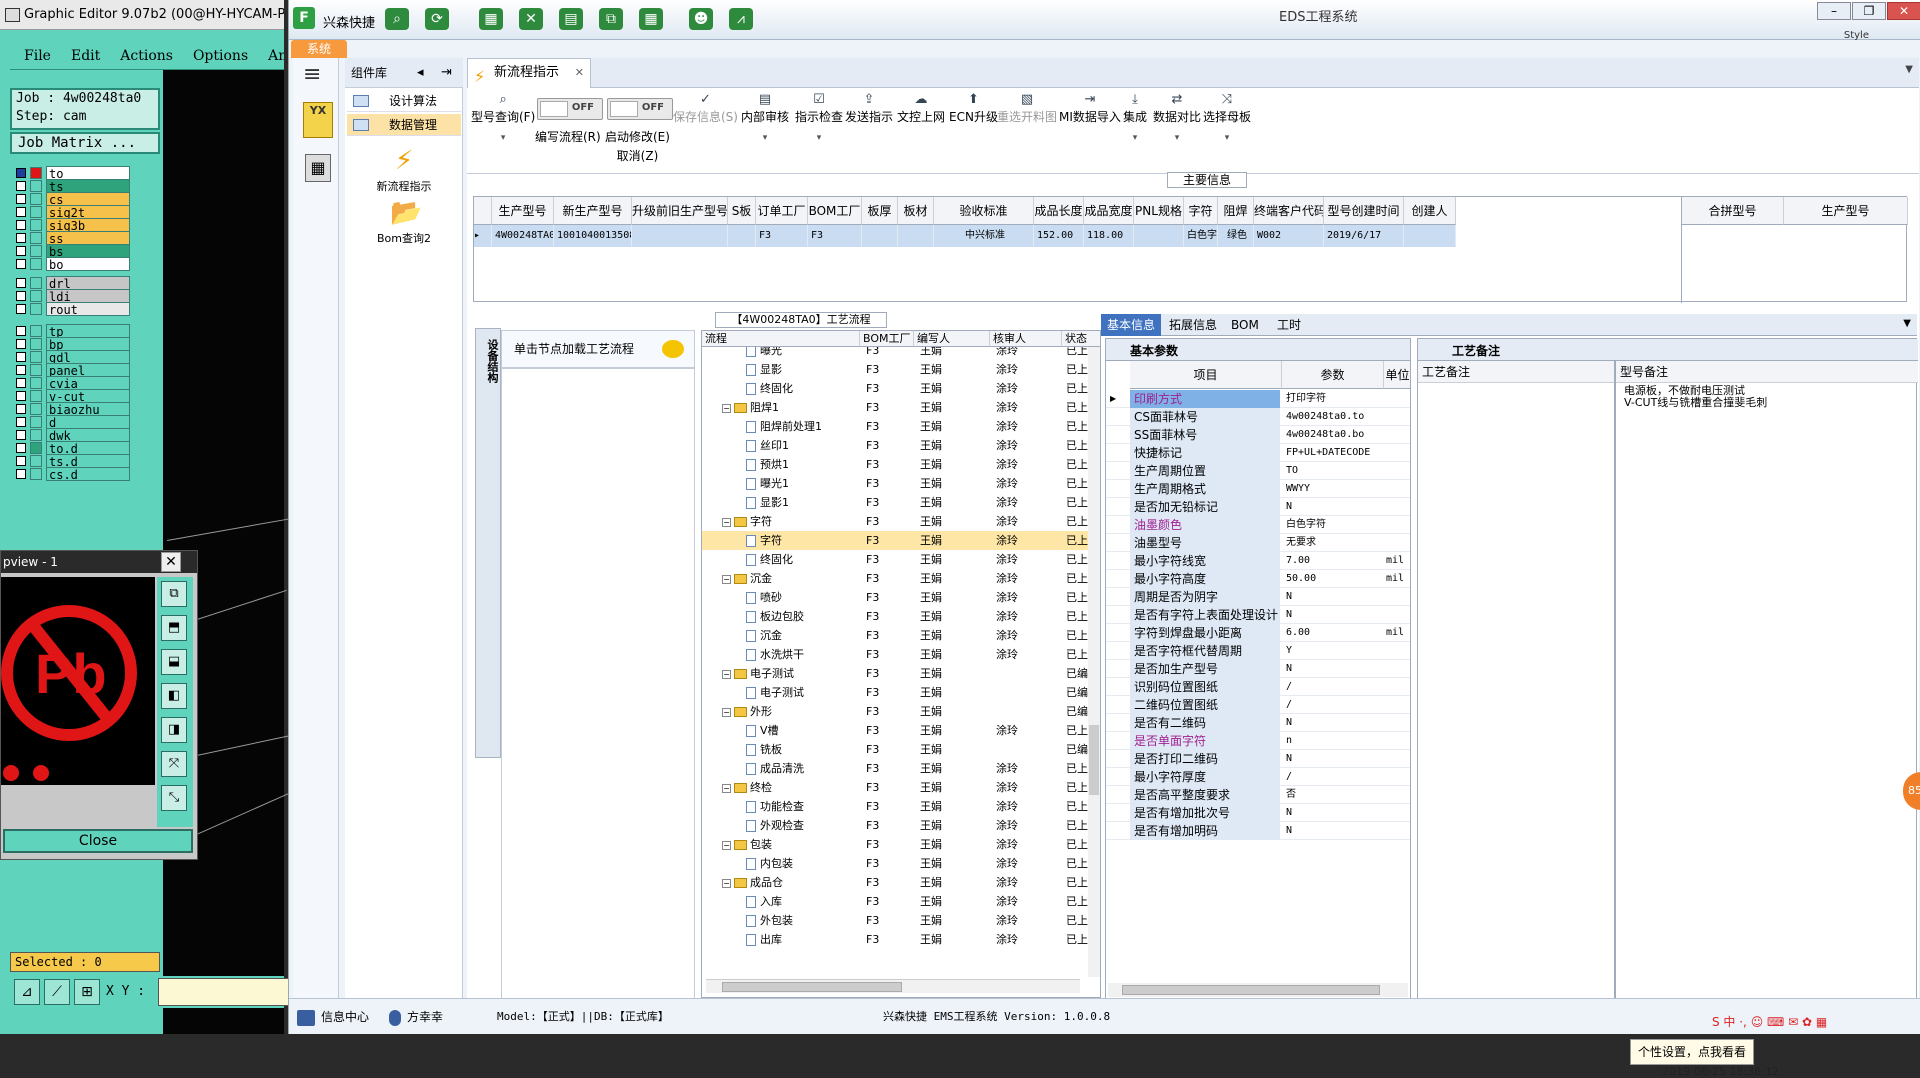 This screenshot has height=1078, width=1920. What do you see at coordinates (1332, 741) in the screenshot?
I see `param-value: n` at bounding box center [1332, 741].